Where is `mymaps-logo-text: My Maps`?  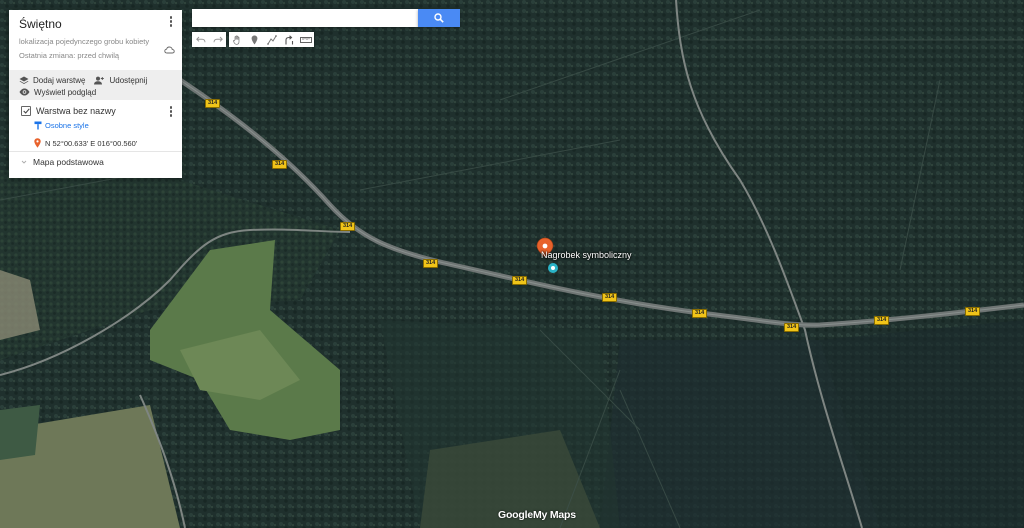
mymaps-logo-text: My Maps is located at coordinates (554, 515).